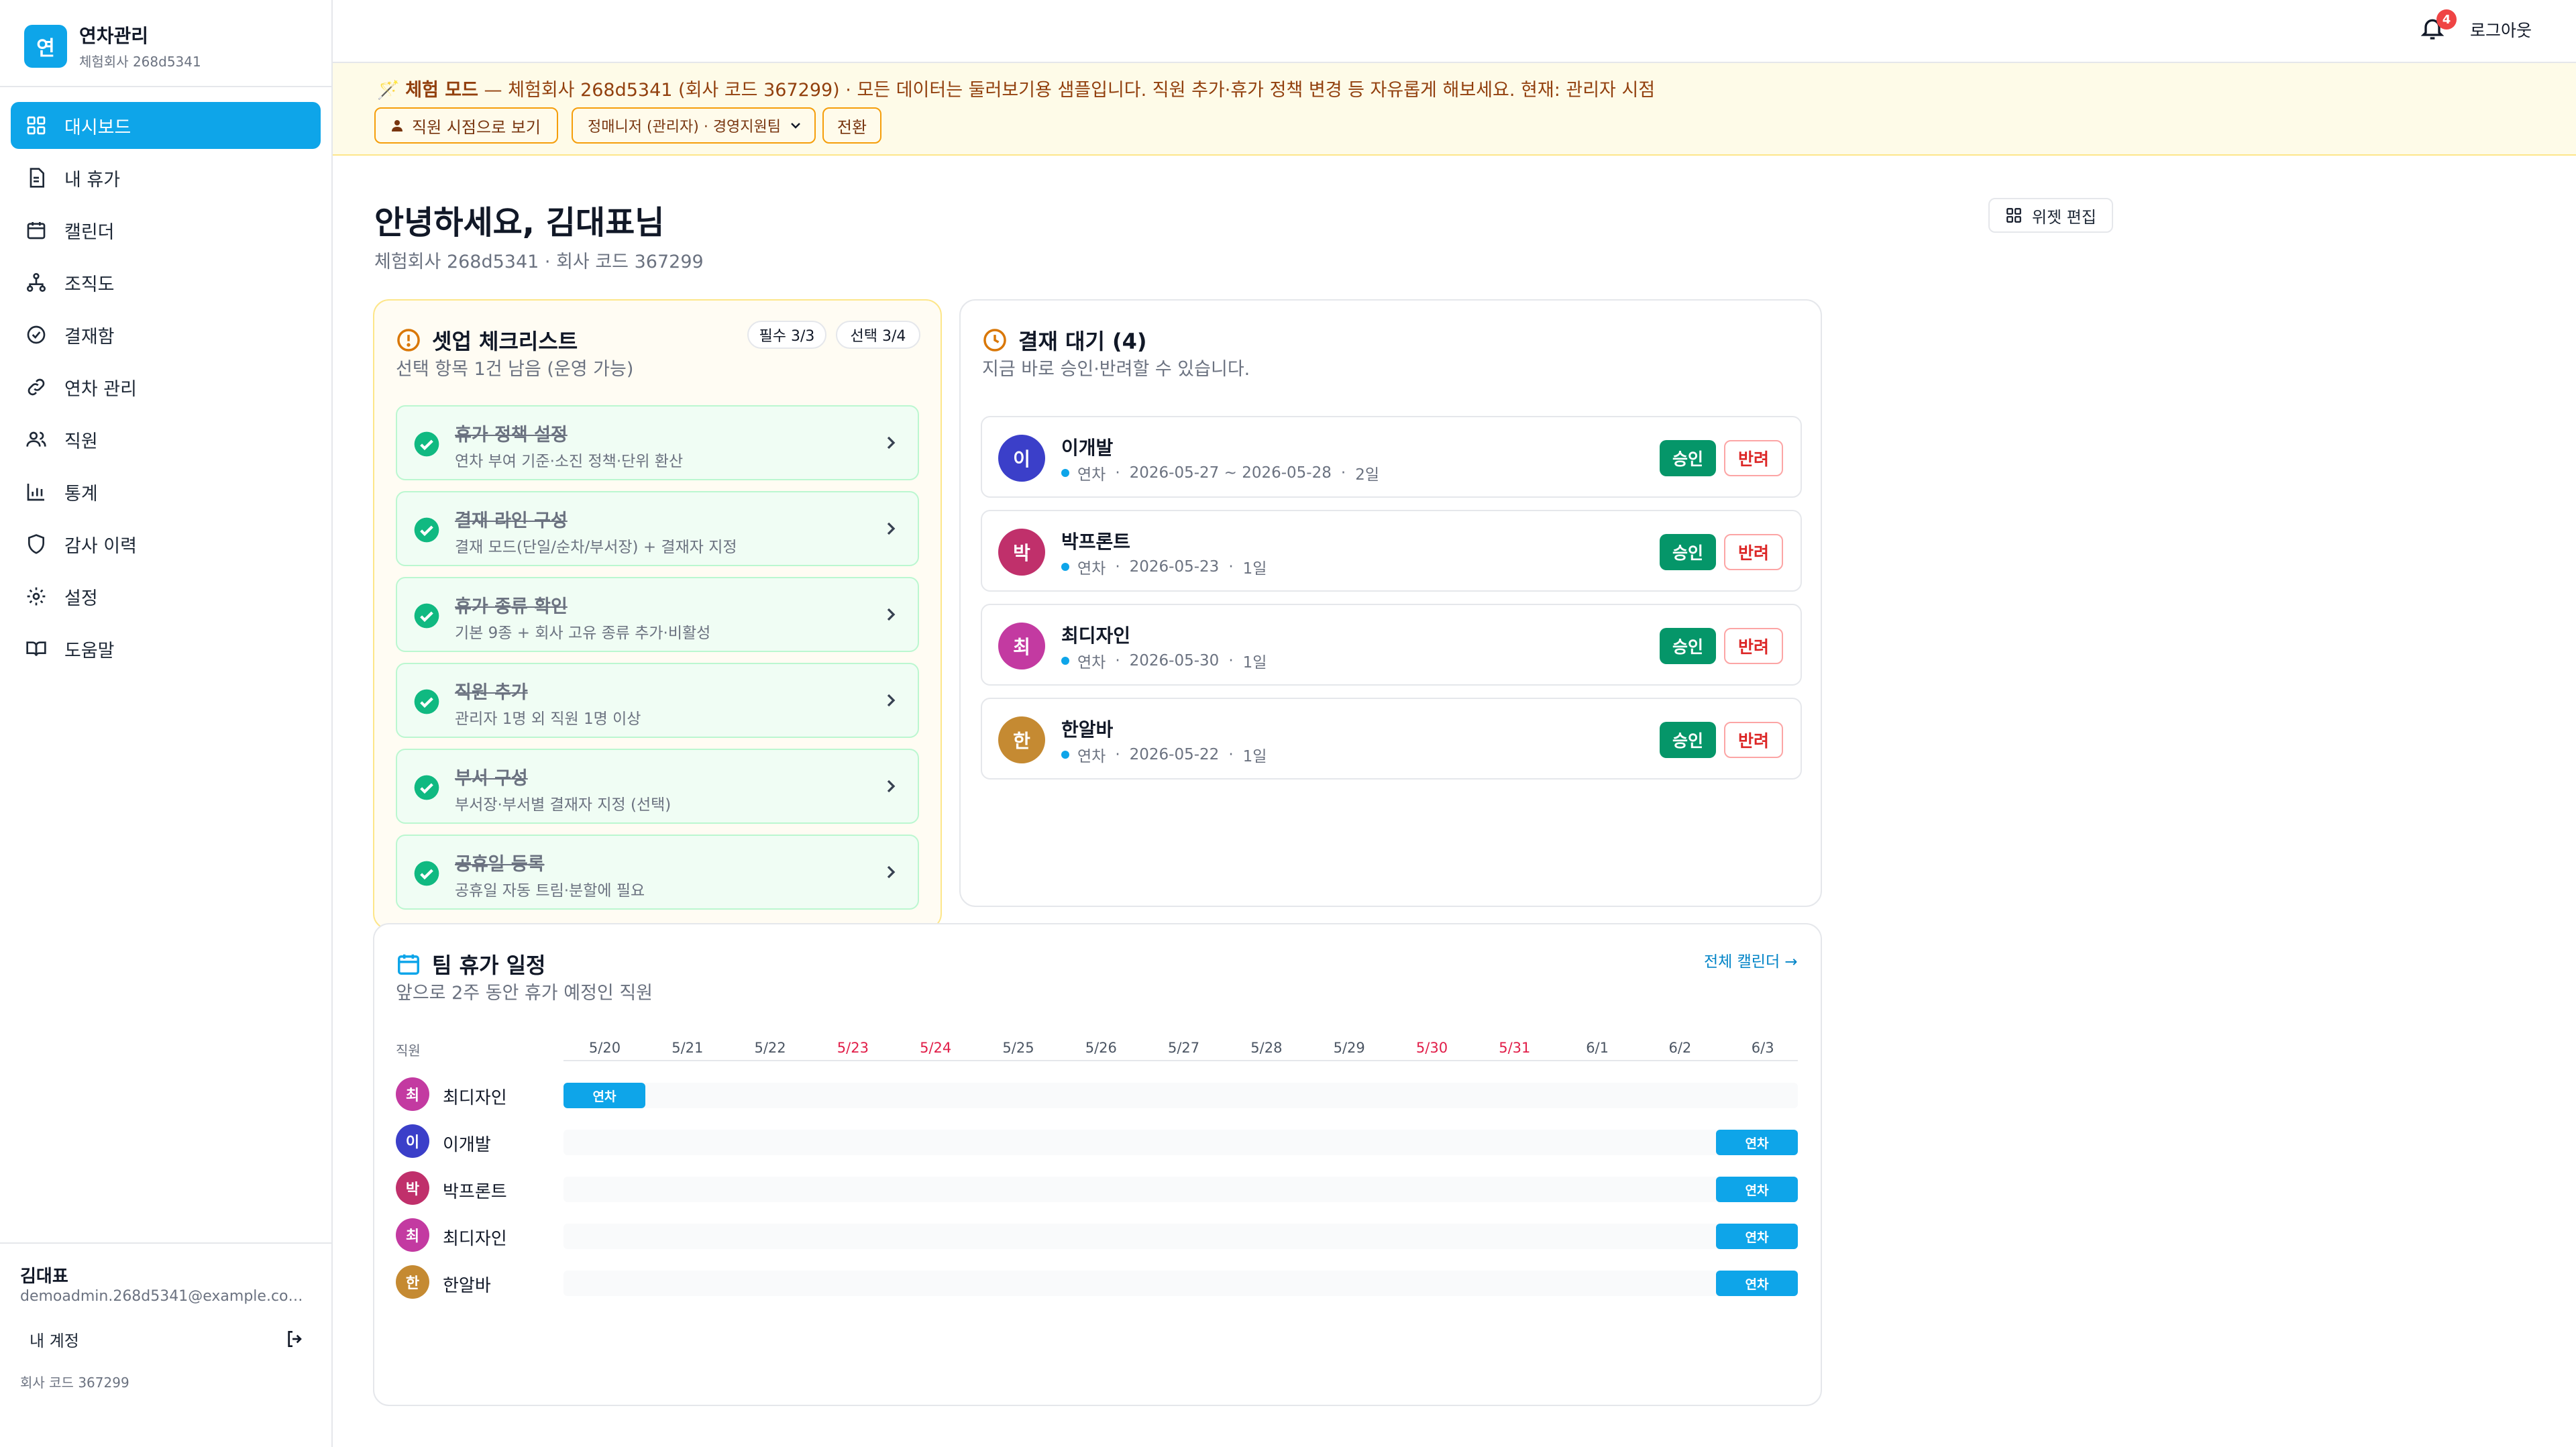 This screenshot has width=2576, height=1447. I want to click on gantt-row: 한 한알바 연차, so click(1097, 1280).